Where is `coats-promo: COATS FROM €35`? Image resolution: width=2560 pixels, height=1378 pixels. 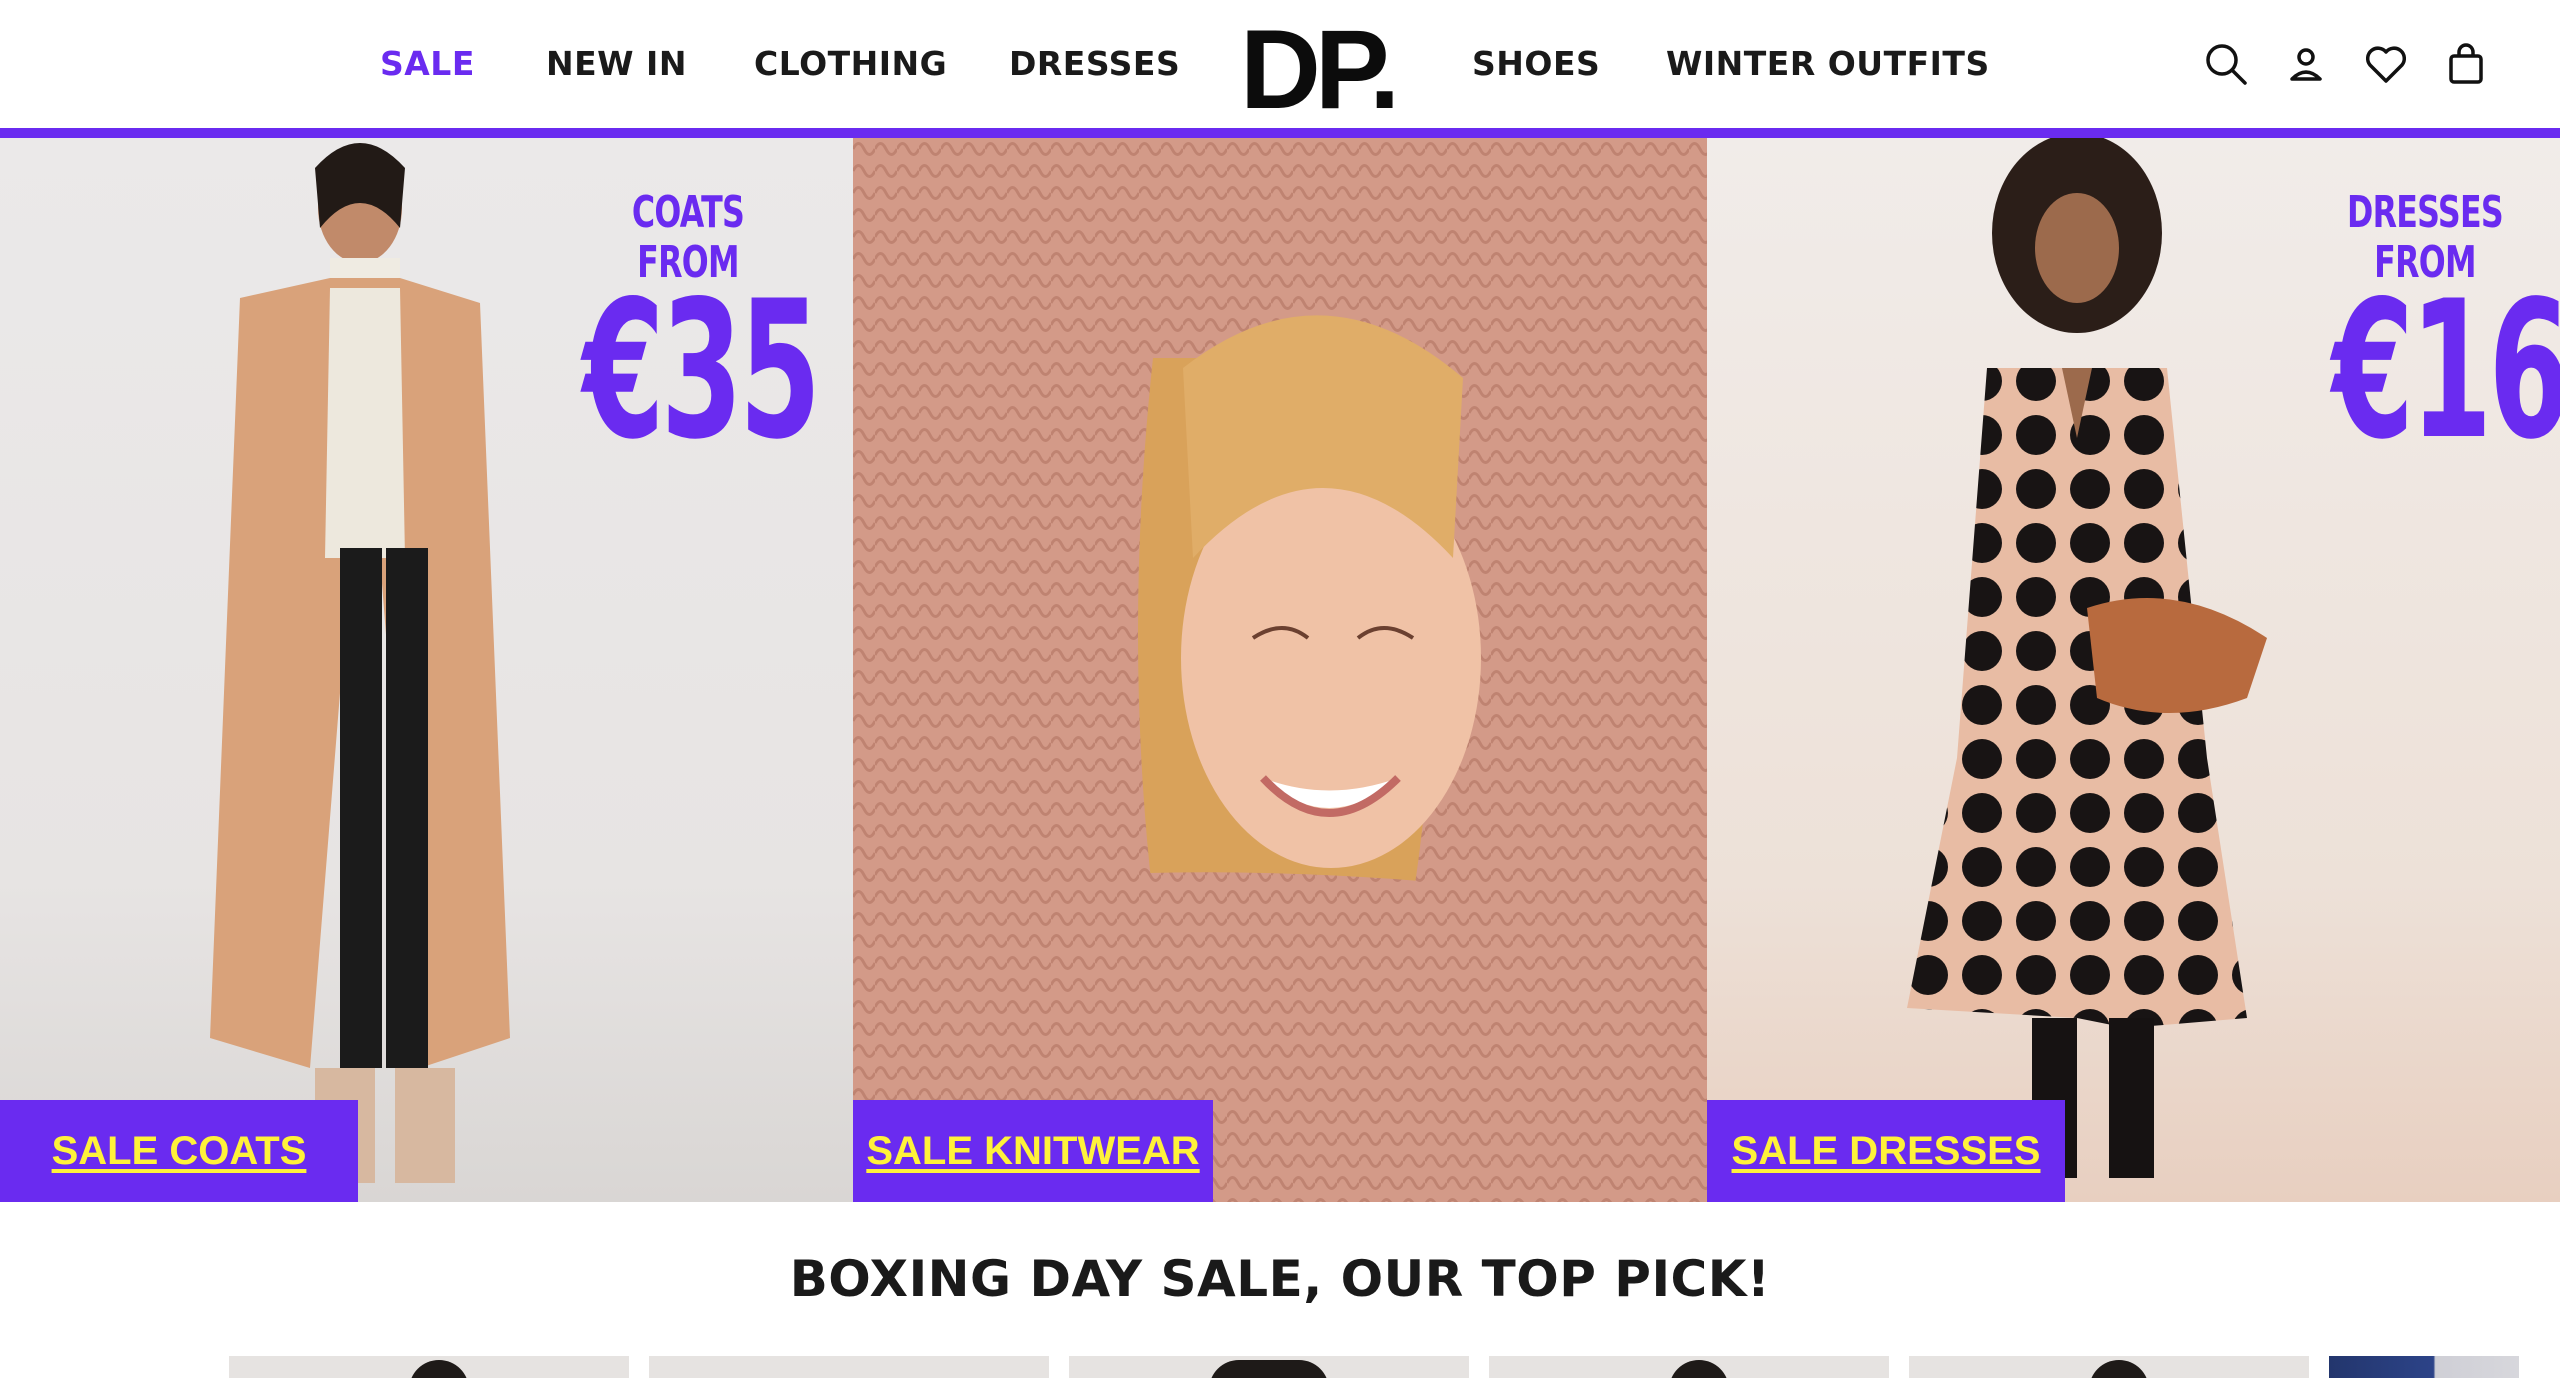 coats-promo: COATS FROM €35 is located at coordinates (685, 334).